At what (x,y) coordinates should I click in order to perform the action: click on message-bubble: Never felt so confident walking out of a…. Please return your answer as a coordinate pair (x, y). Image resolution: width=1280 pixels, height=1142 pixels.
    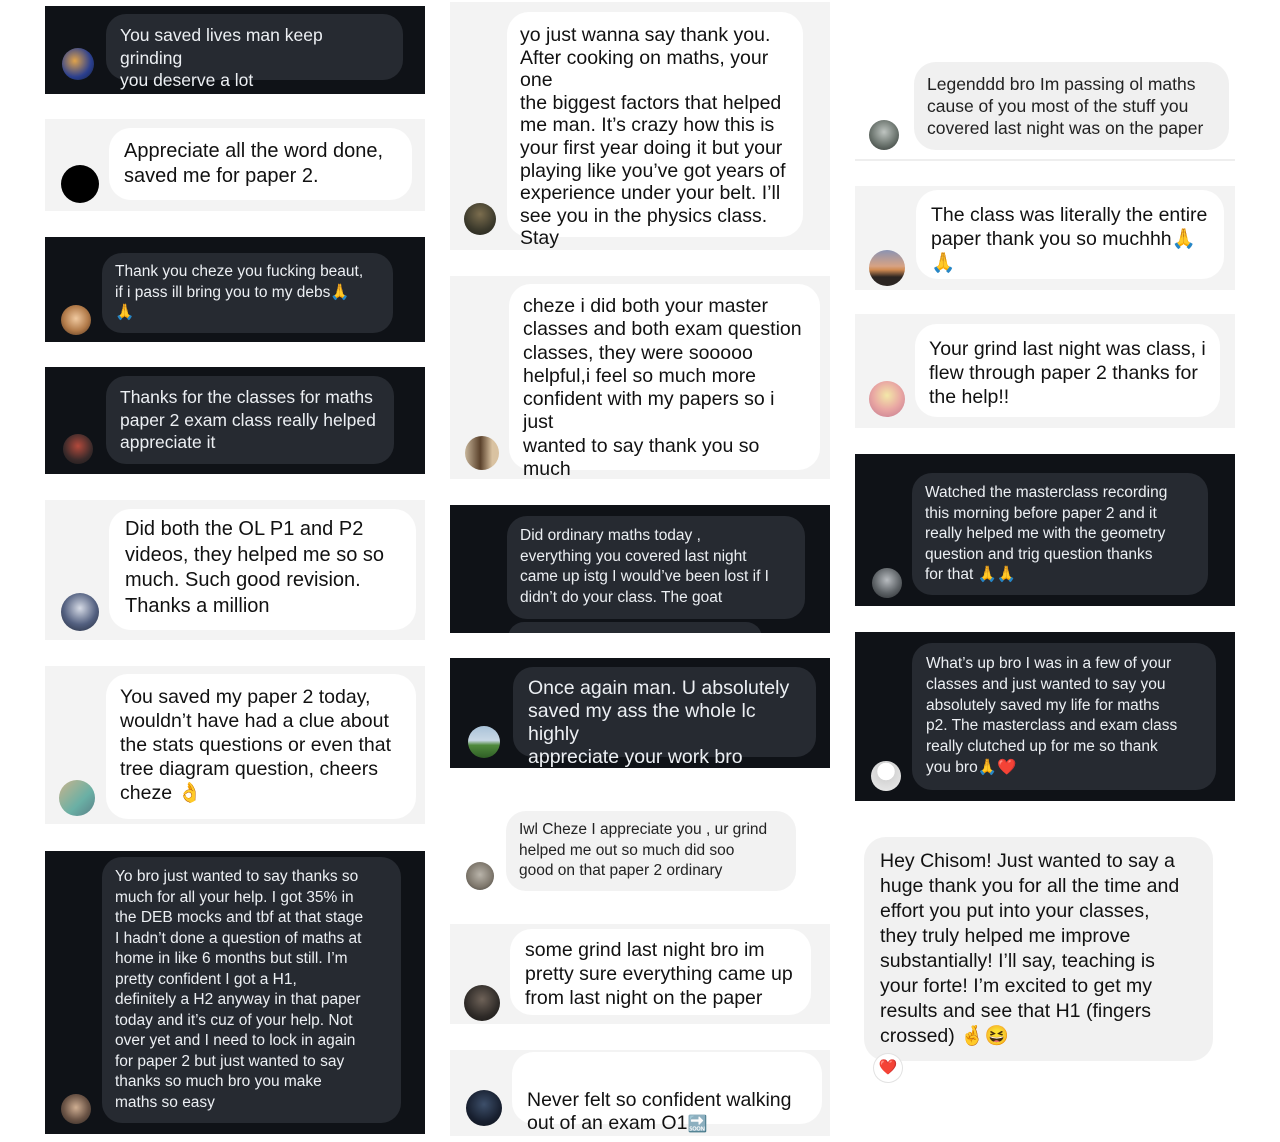
    Looking at the image, I should click on (667, 1093).